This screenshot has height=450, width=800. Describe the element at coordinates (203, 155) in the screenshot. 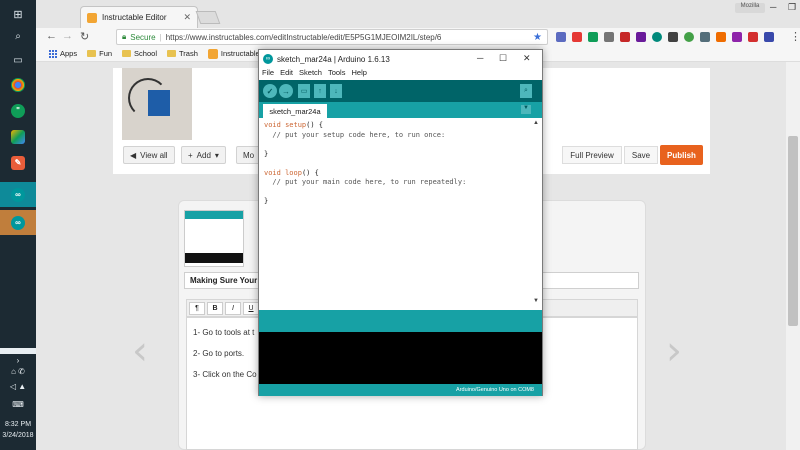

I see `add-button: + Add ▾` at that location.